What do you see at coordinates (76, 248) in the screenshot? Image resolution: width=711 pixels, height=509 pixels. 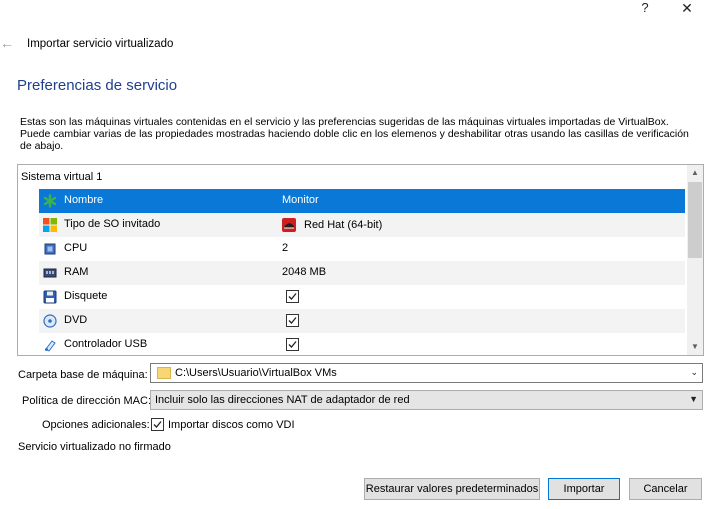 I see `row-name: CPU` at bounding box center [76, 248].